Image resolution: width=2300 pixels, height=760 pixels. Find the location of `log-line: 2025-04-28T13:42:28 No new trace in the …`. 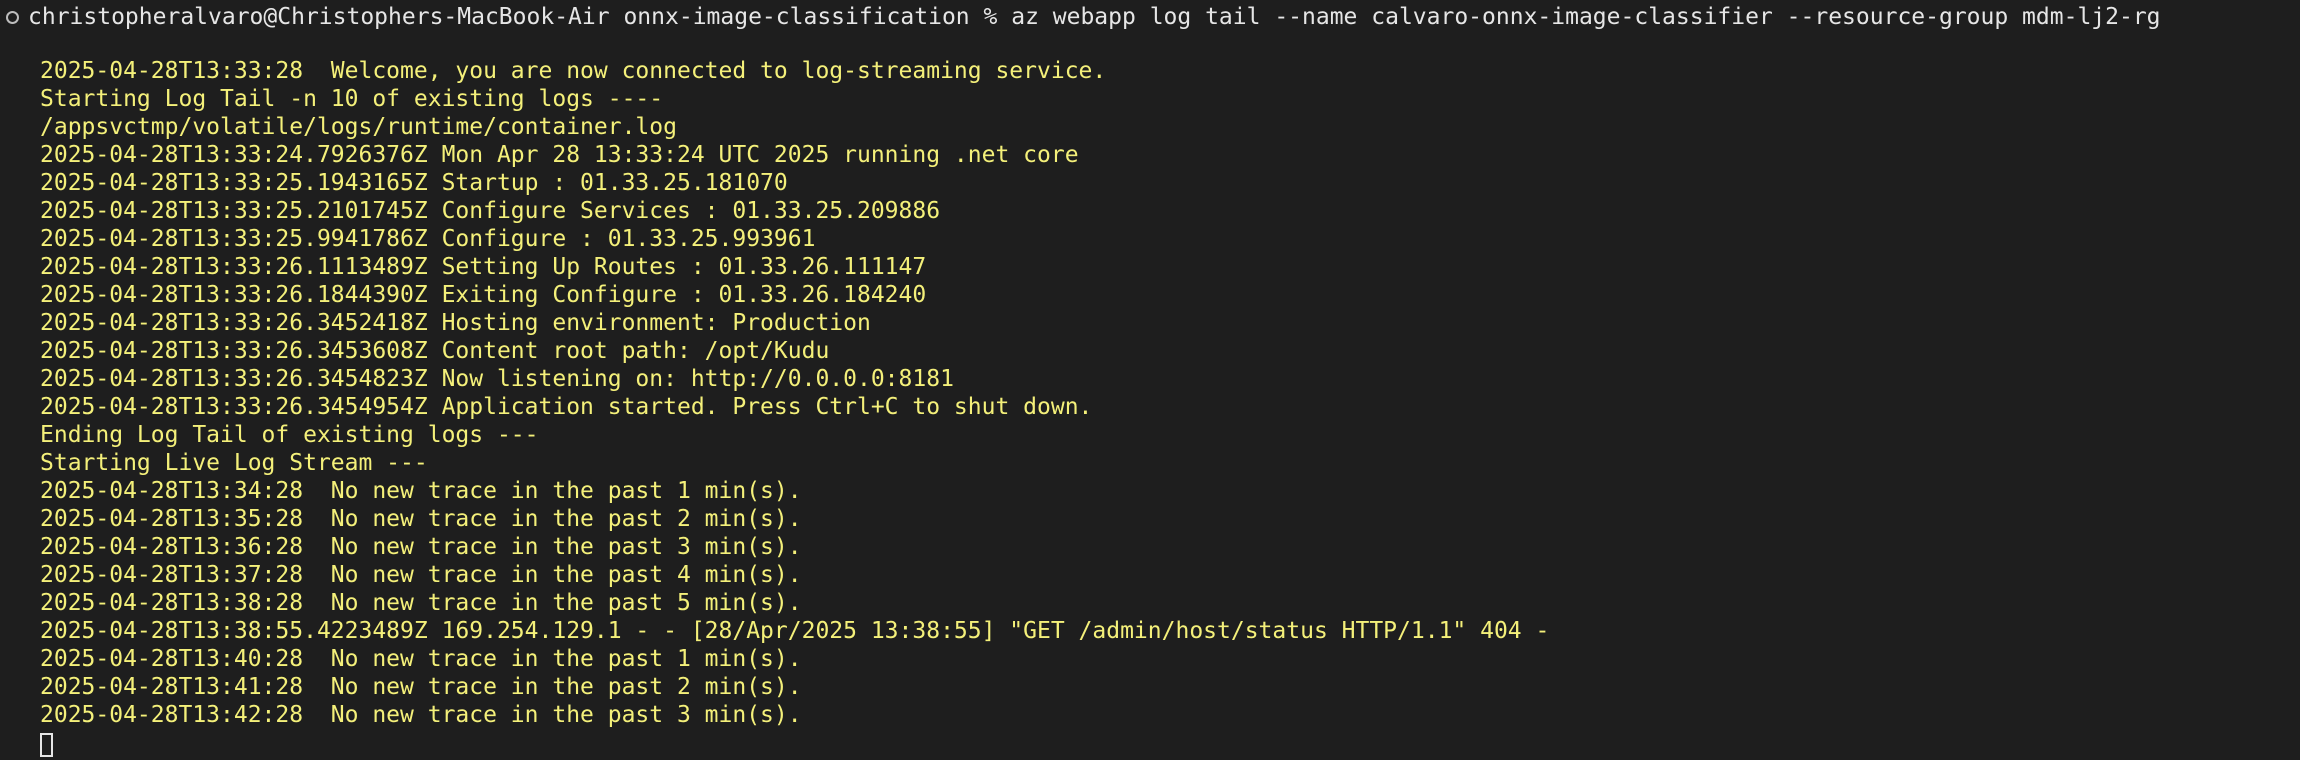

log-line: 2025-04-28T13:42:28 No new trace in the … is located at coordinates (421, 715).